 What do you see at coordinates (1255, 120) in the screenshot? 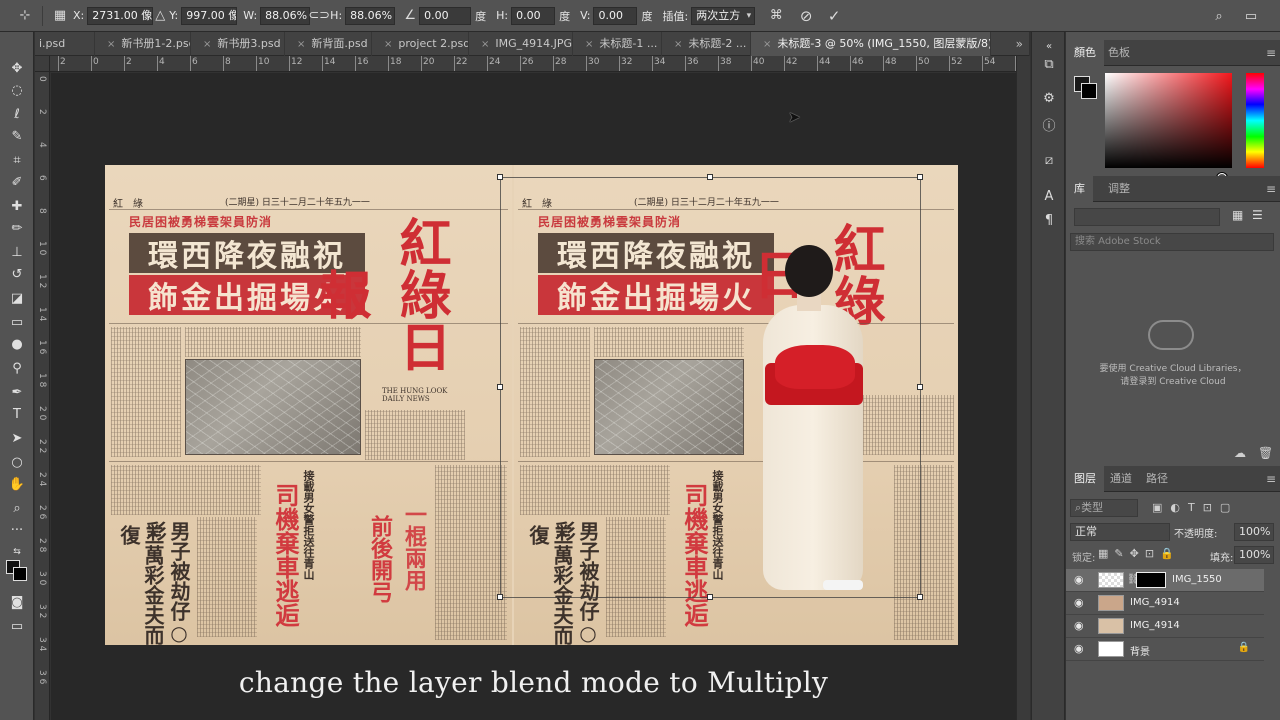
I see `hue-slider` at bounding box center [1255, 120].